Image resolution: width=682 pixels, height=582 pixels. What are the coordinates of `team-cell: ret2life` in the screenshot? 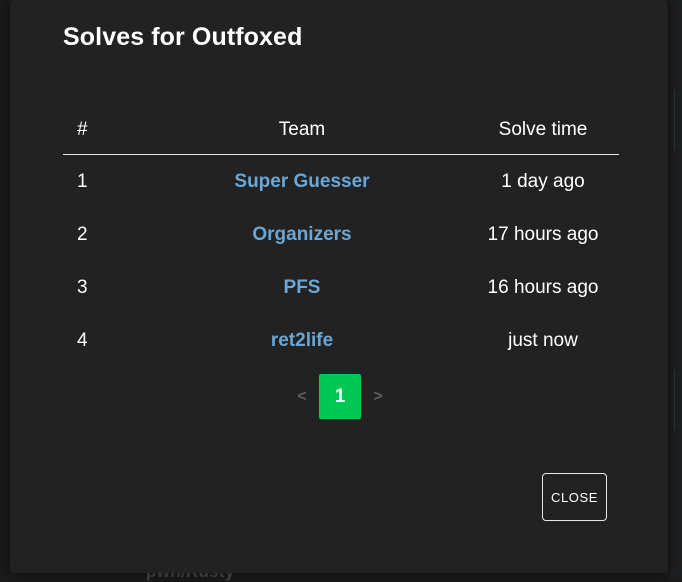 It's located at (302, 340).